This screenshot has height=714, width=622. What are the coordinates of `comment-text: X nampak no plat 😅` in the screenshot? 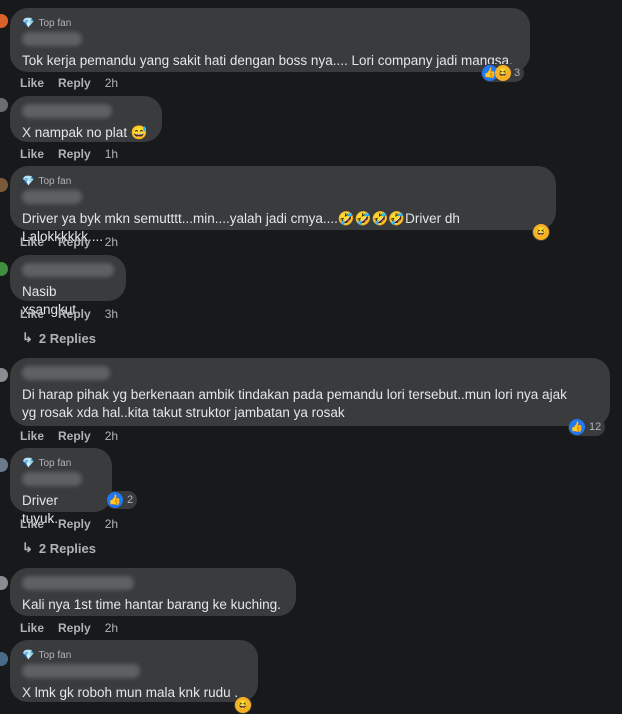 It's located at (85, 132).